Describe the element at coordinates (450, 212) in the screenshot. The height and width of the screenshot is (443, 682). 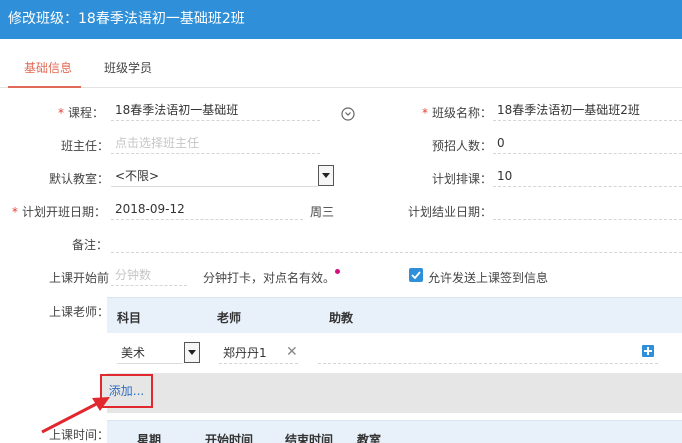
I see `end-date-label: 计划结业日期：` at that location.